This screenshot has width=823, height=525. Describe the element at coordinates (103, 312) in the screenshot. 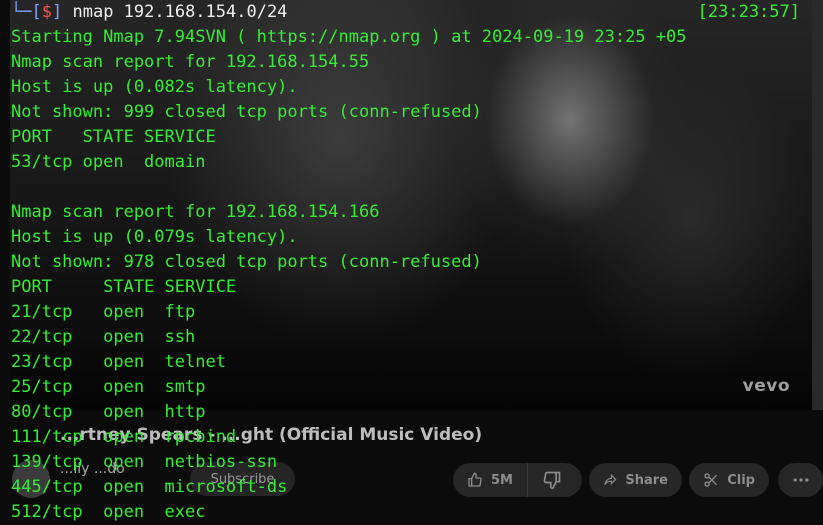

I see `terminal-line: 21/tcp open ftp` at that location.